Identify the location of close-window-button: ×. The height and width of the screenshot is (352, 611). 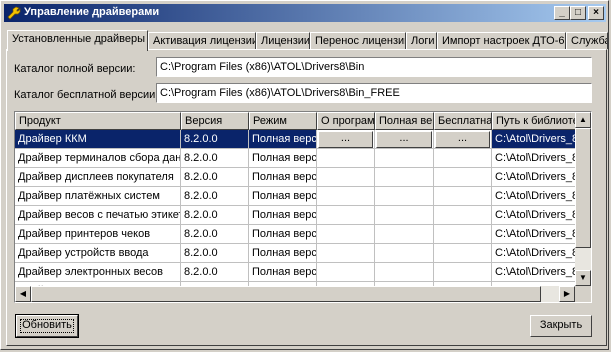
(596, 13).